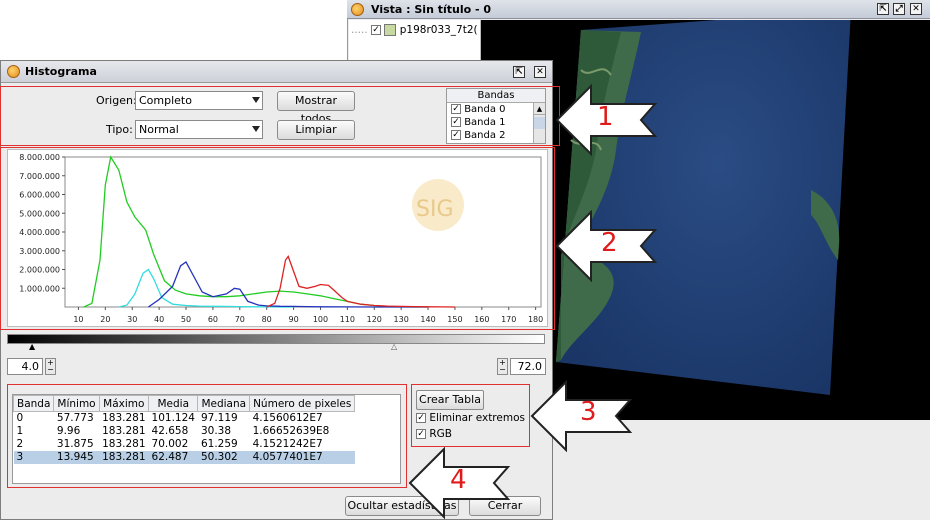 The width and height of the screenshot is (930, 520). Describe the element at coordinates (124, 403) in the screenshot. I see `table-header: Máximo` at that location.